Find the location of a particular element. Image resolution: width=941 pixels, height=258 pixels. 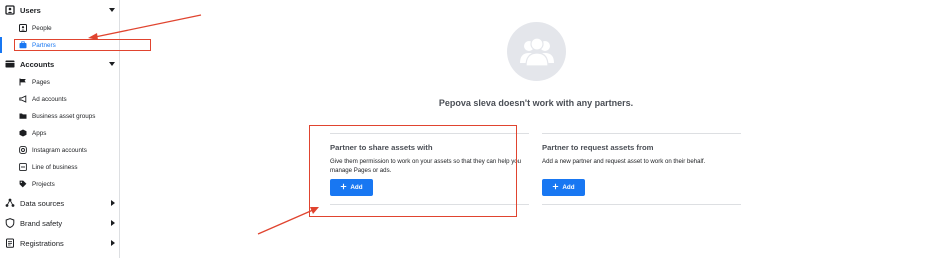

sidebar-item-label: Instagram accounts is located at coordinates (59, 150).